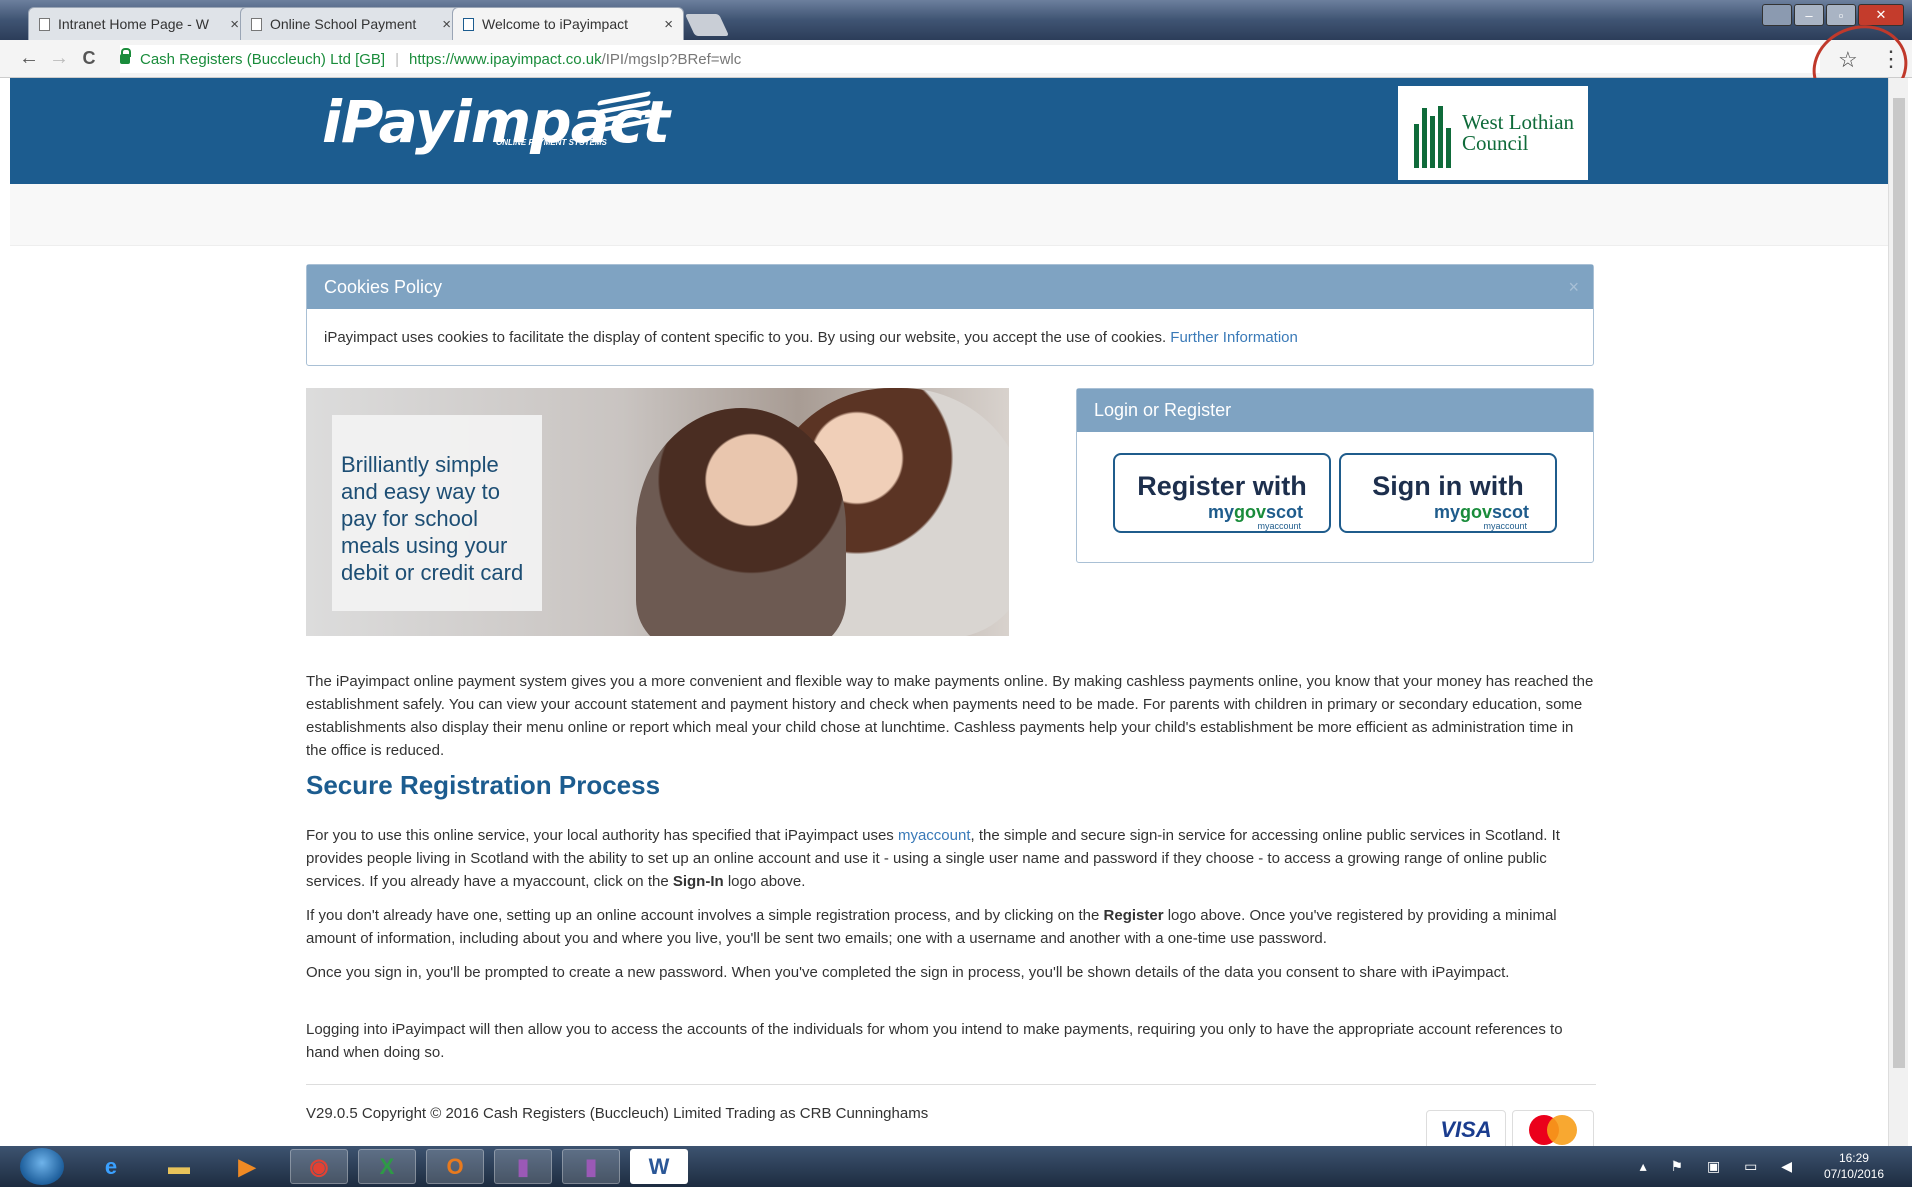 This screenshot has width=1912, height=1187. What do you see at coordinates (624, 113) in the screenshot?
I see `logo-stripes-icon` at bounding box center [624, 113].